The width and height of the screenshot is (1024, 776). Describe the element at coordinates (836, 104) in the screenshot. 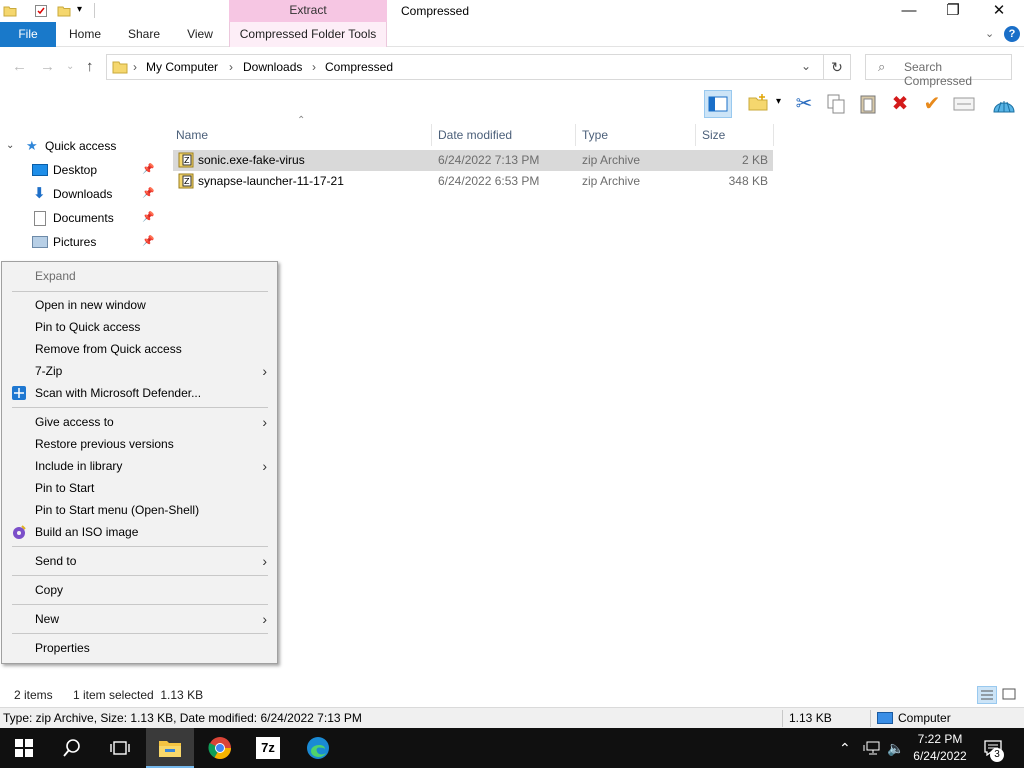

I see `copy-button` at that location.